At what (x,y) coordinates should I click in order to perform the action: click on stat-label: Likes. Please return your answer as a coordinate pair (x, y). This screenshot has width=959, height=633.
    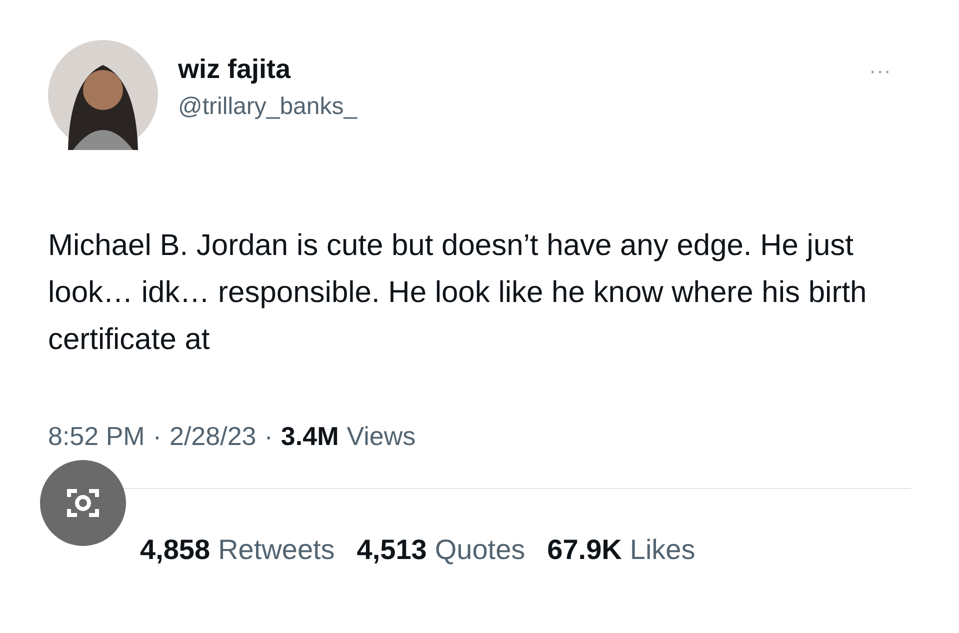
    Looking at the image, I should click on (663, 550).